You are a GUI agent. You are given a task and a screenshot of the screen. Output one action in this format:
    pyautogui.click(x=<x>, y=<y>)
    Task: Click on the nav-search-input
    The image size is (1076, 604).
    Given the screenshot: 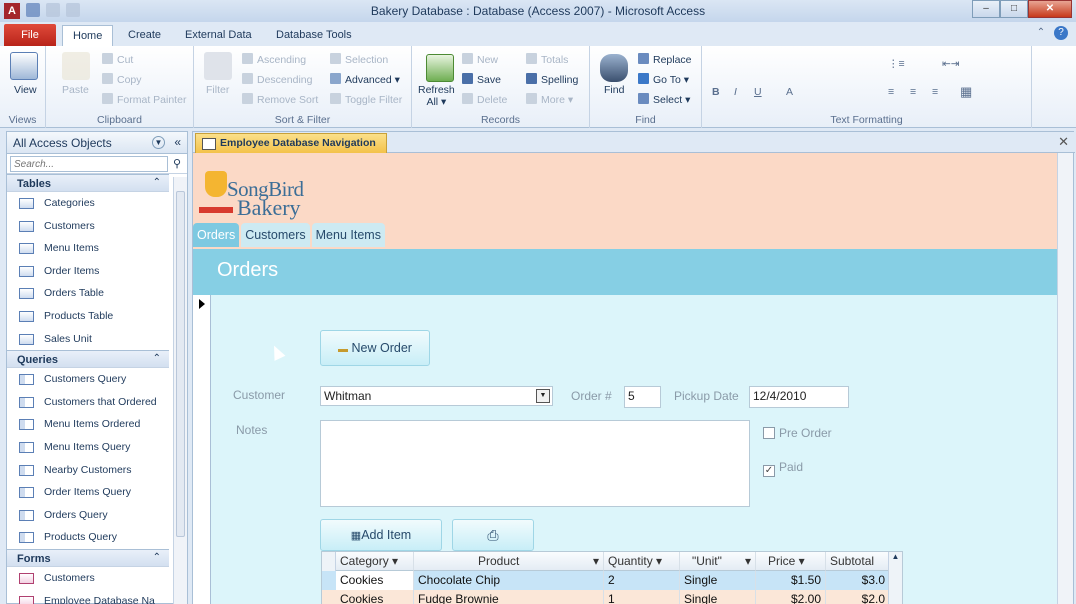 What is the action you would take?
    pyautogui.click(x=89, y=164)
    